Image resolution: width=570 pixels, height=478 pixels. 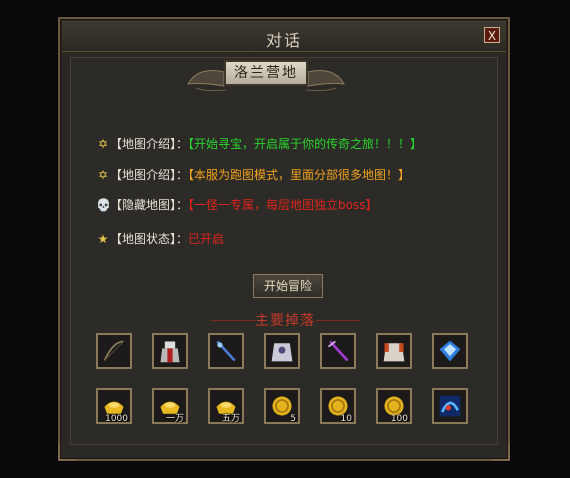 I want to click on blue-scroll-icon, so click(x=450, y=406).